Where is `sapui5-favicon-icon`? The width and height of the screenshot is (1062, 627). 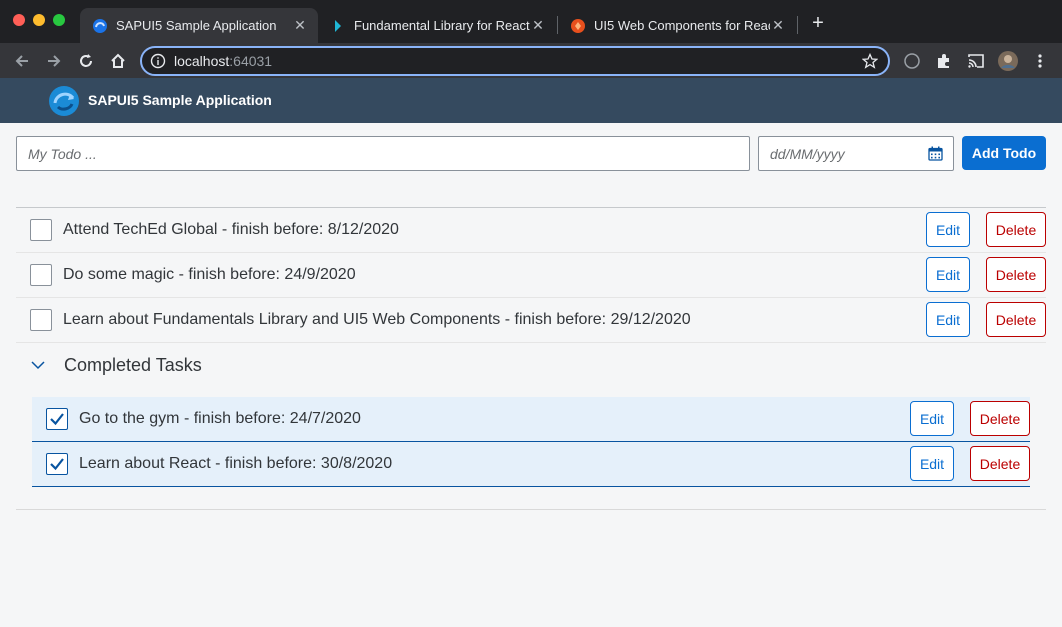 sapui5-favicon-icon is located at coordinates (100, 25).